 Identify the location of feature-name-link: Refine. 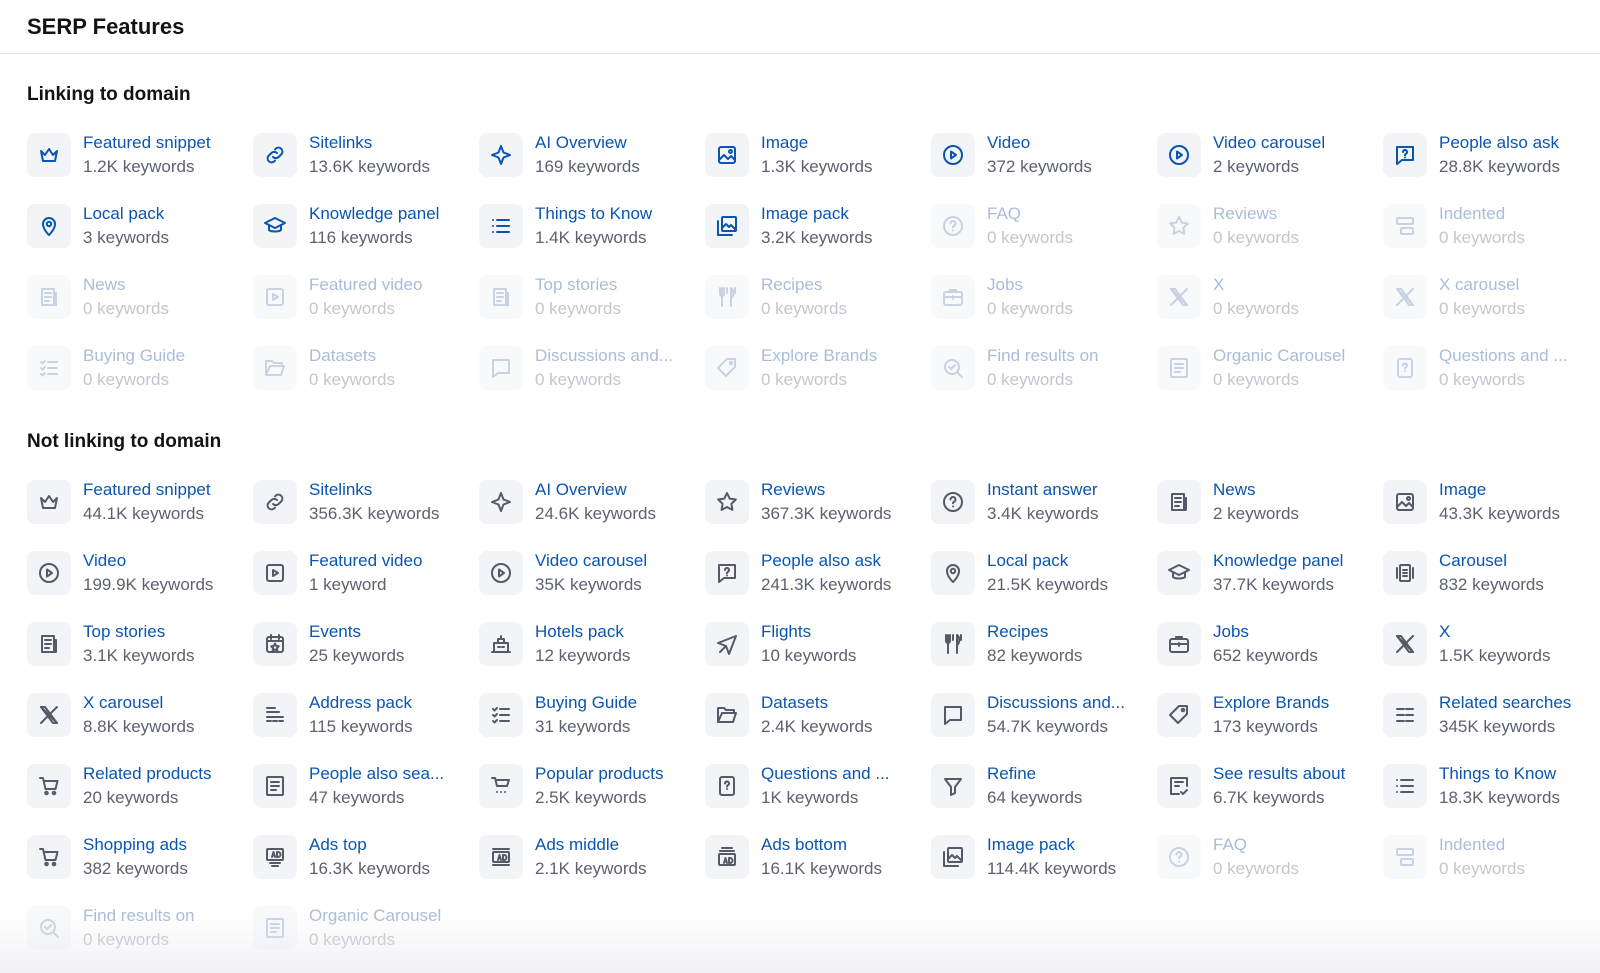
(1034, 774).